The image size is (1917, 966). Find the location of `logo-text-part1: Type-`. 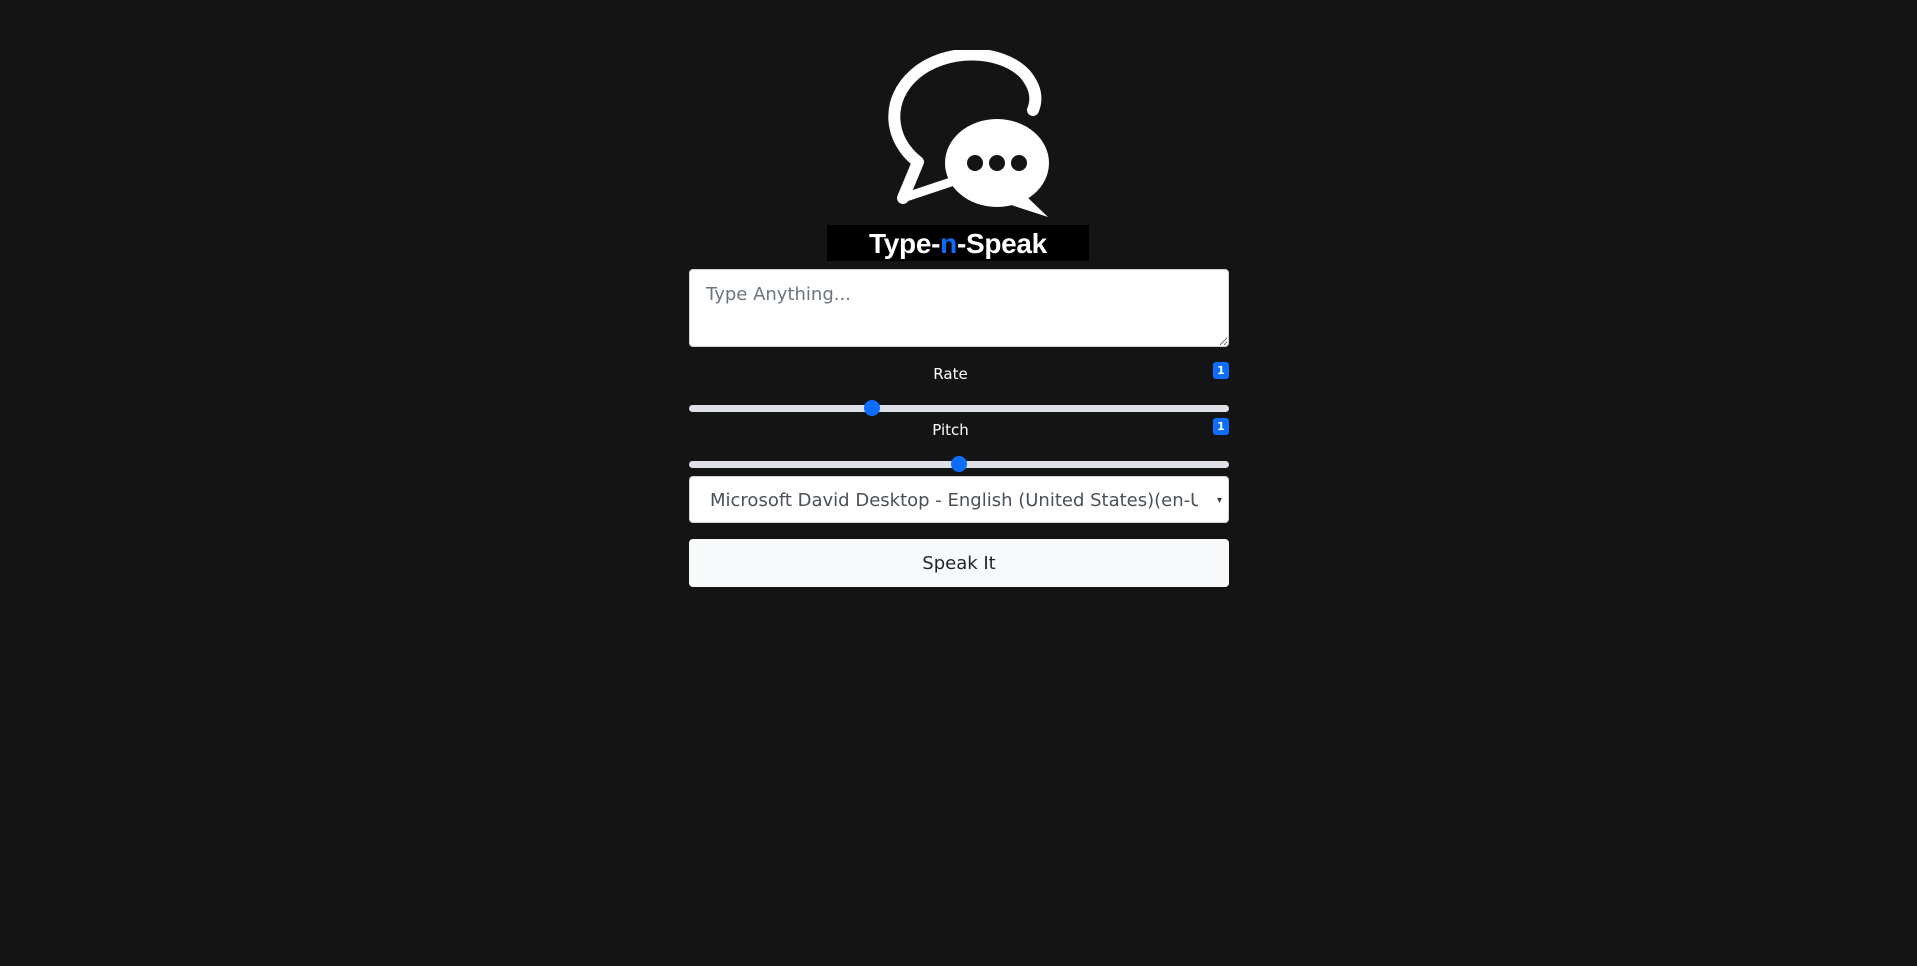

logo-text-part1: Type- is located at coordinates (905, 243).